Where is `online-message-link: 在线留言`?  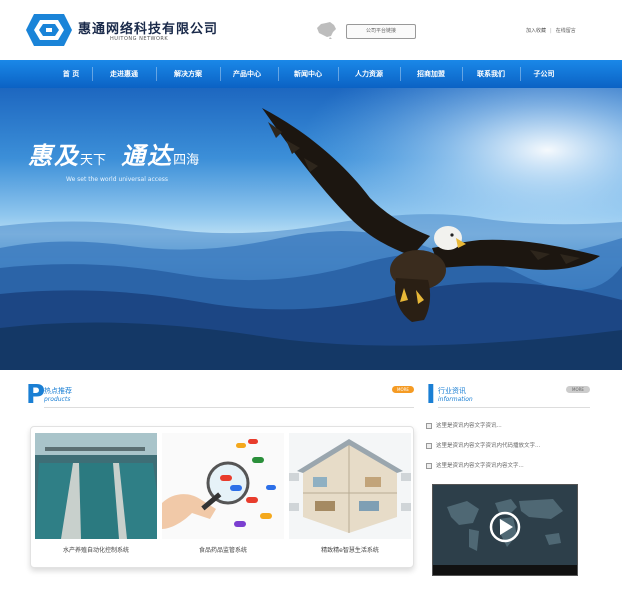
online-message-link: 在线留言 is located at coordinates (566, 31).